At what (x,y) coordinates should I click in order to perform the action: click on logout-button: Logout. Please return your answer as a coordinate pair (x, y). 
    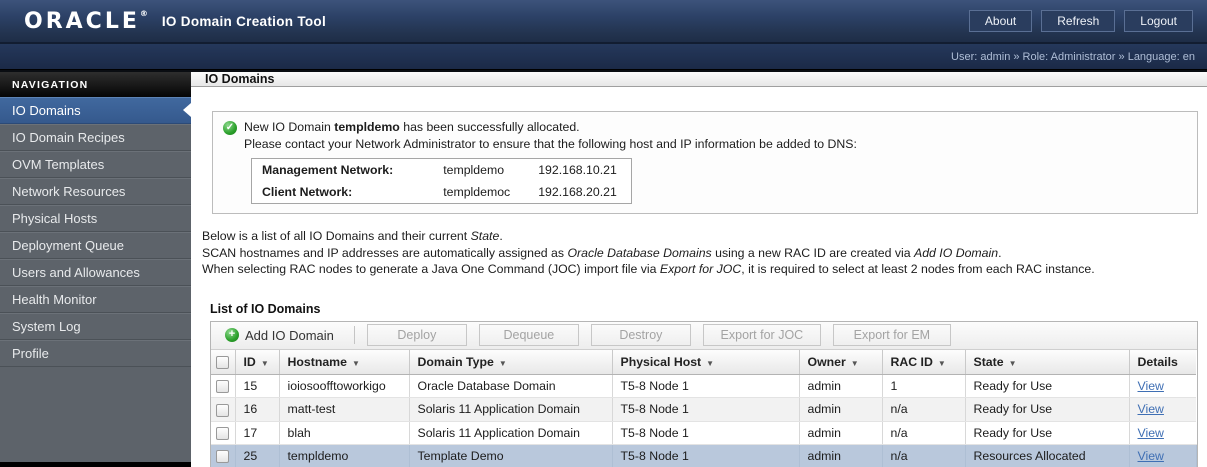
    Looking at the image, I should click on (1158, 21).